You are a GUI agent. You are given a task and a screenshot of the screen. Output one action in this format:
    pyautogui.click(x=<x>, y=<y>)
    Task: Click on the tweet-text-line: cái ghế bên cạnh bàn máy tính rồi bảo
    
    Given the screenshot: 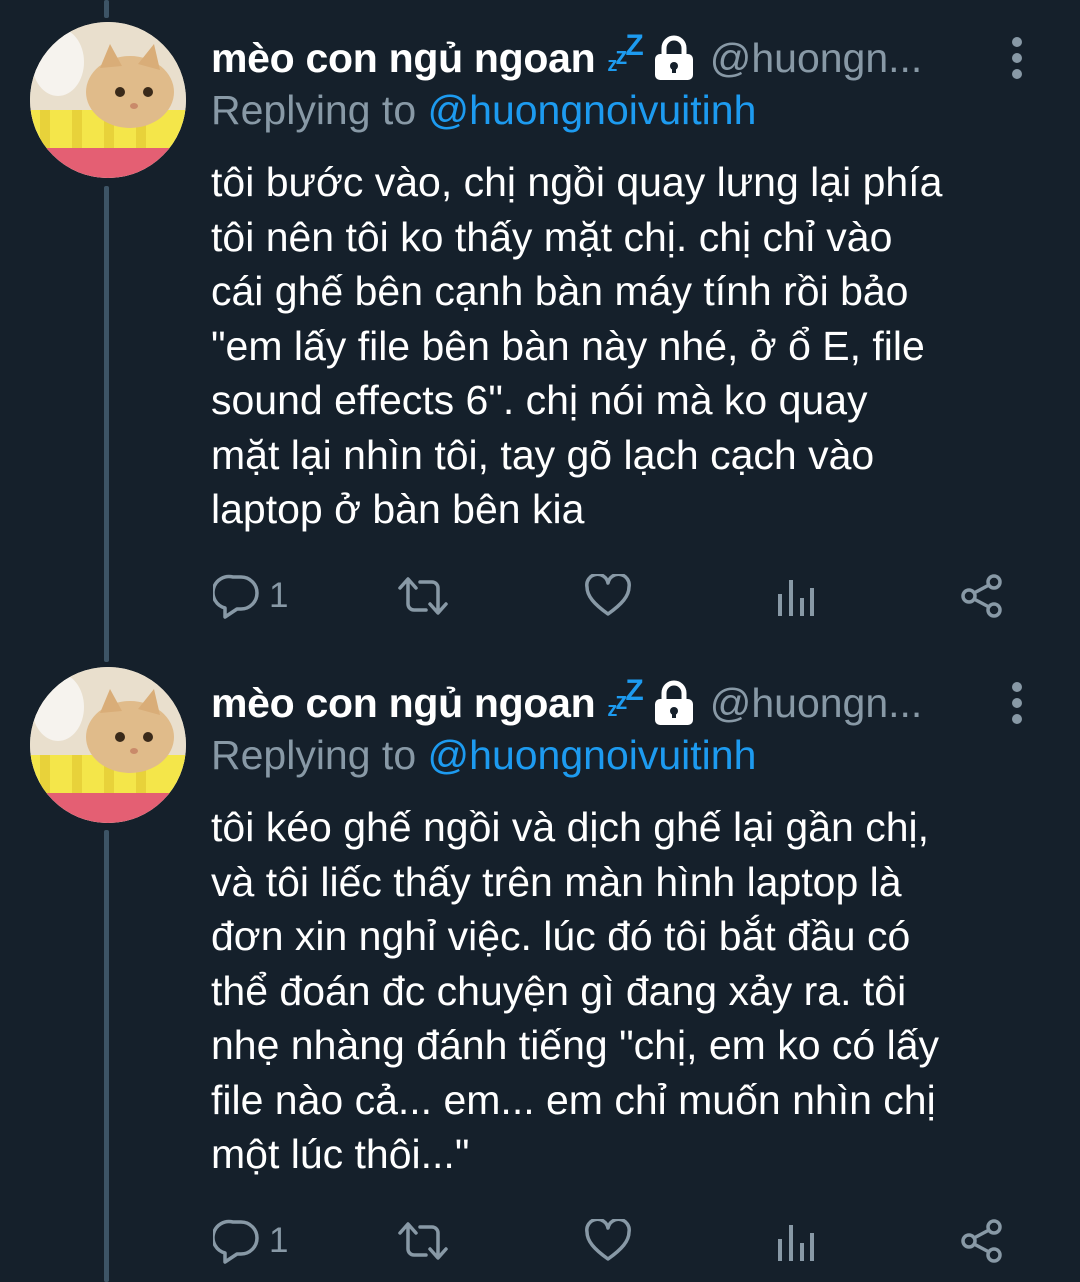 What is the action you would take?
    pyautogui.click(x=560, y=291)
    